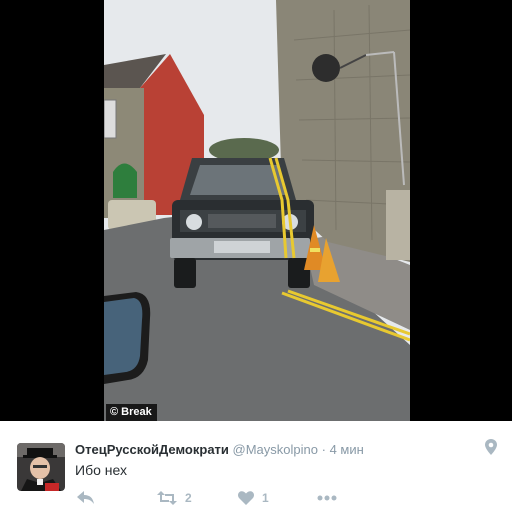  I want to click on tweet-actions: 2 1, so click(256, 499).